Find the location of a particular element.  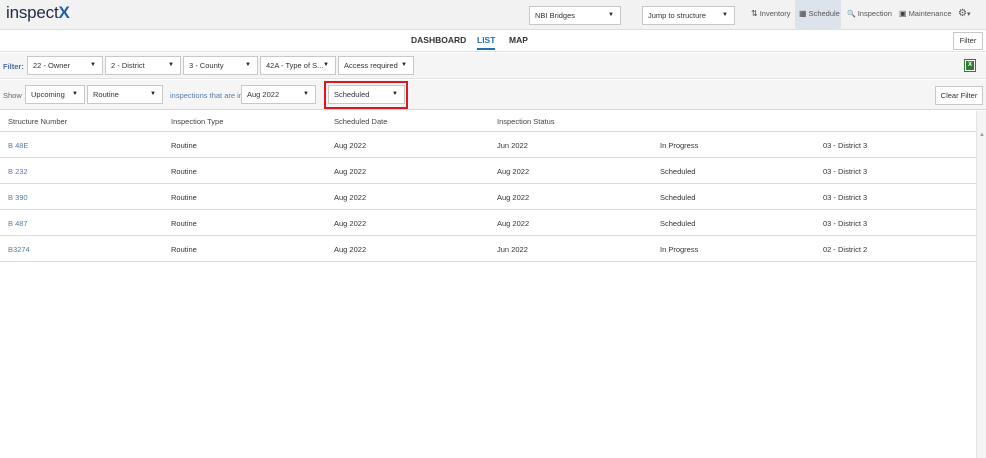

tab-list: LIST is located at coordinates (486, 42).